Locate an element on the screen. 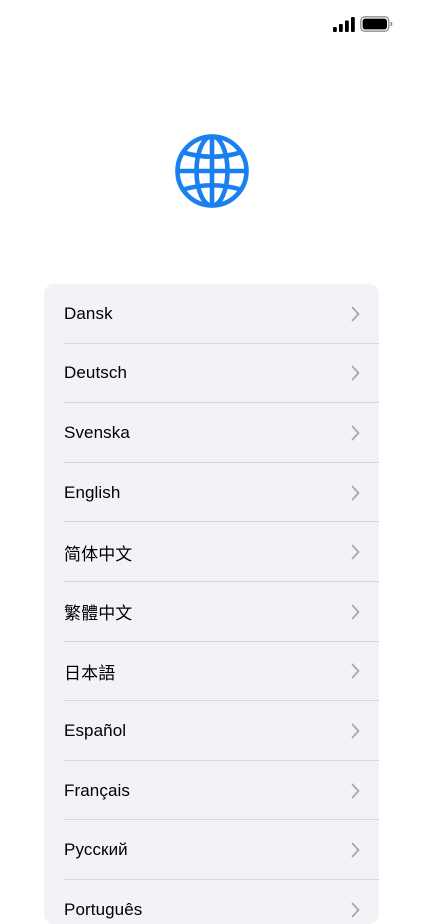 The width and height of the screenshot is (423, 924). language-item-dansk: Dansk is located at coordinates (211, 314).